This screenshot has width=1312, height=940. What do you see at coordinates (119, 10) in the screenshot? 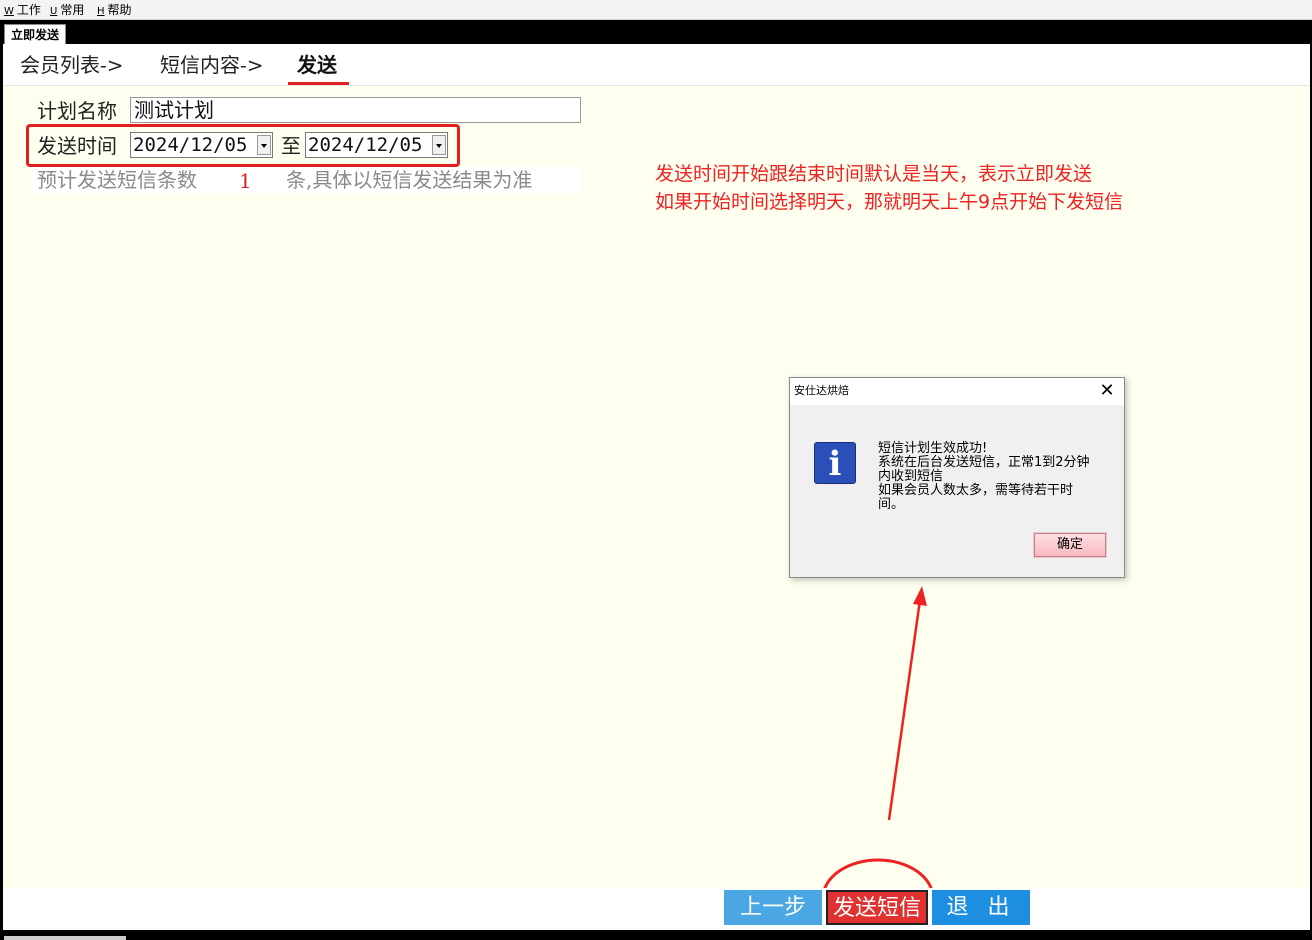
I see `menu-item-help-label: 帮助` at bounding box center [119, 10].